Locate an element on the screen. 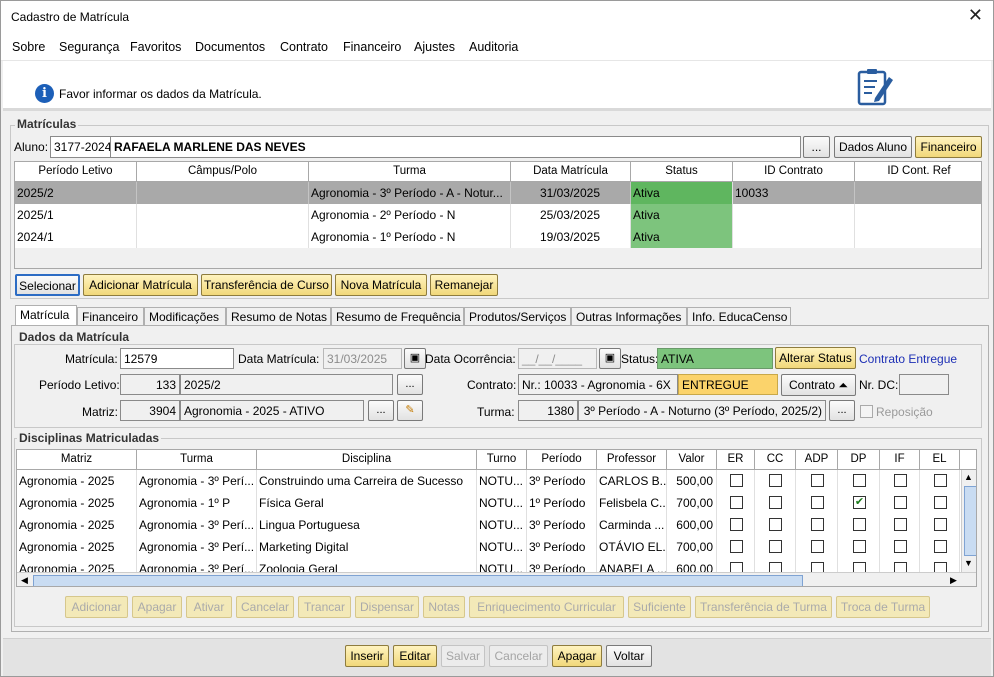 The height and width of the screenshot is (677, 994). col-periodo-letivo: Período Letivo is located at coordinates (76, 172).